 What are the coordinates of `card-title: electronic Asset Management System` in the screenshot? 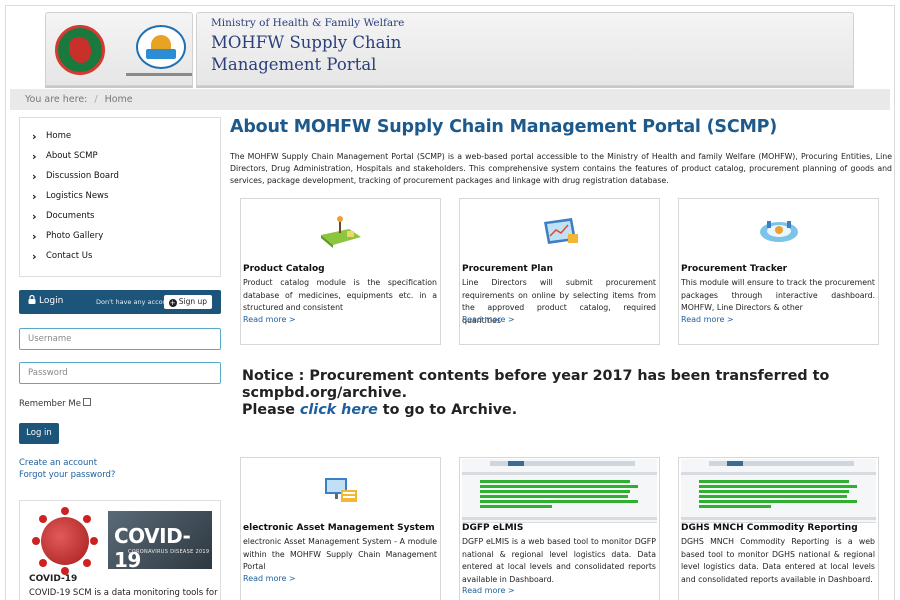 It's located at (339, 528).